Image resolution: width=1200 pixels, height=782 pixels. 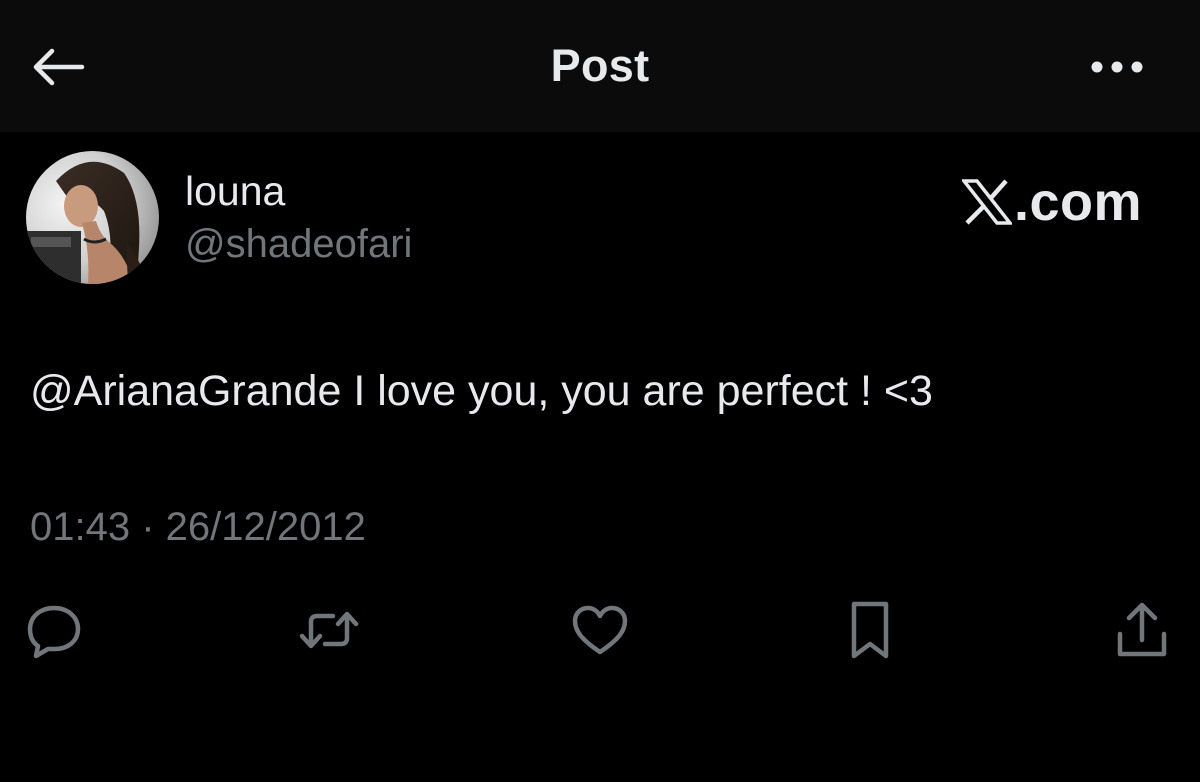 What do you see at coordinates (1078, 202) in the screenshot?
I see `brand-text: .com` at bounding box center [1078, 202].